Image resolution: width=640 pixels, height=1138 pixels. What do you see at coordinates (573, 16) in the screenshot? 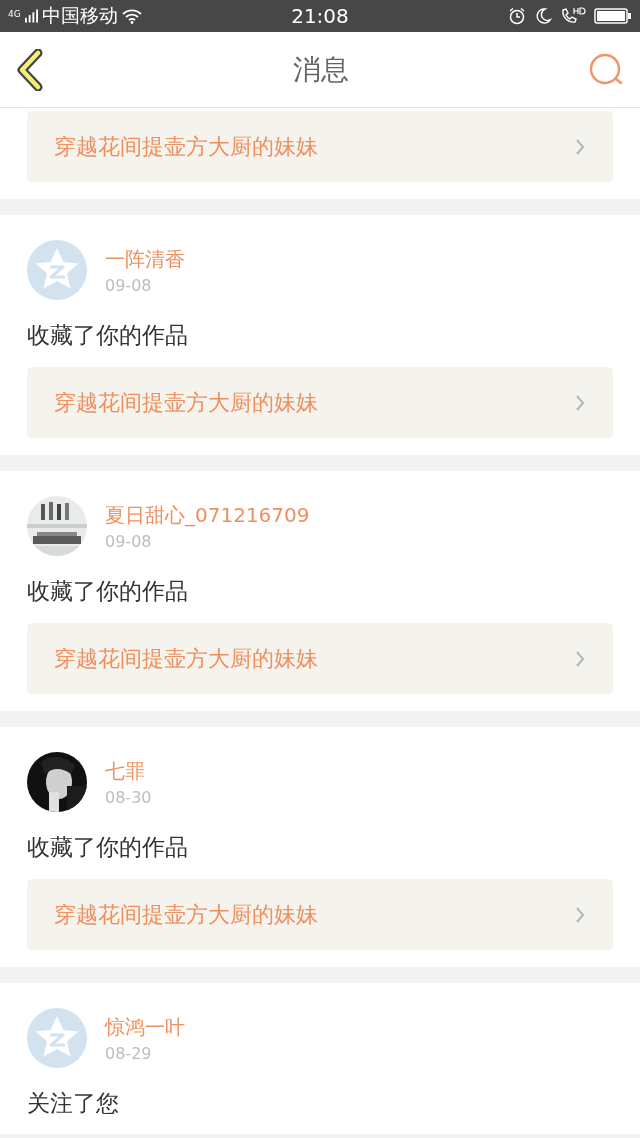
I see `phone-hd-icon` at bounding box center [573, 16].